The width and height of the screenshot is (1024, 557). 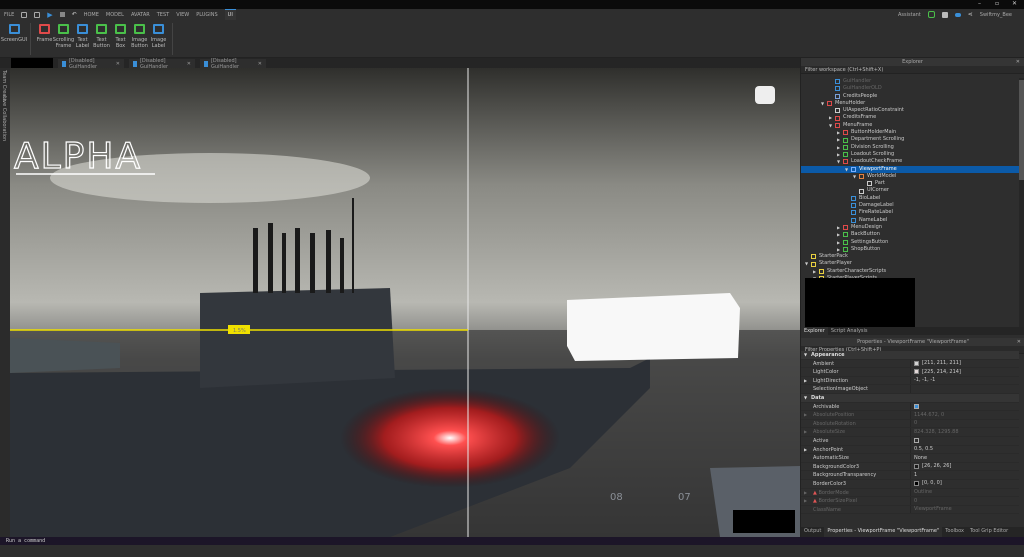 I want to click on property-value: ViewportFrame, so click(x=931, y=510).